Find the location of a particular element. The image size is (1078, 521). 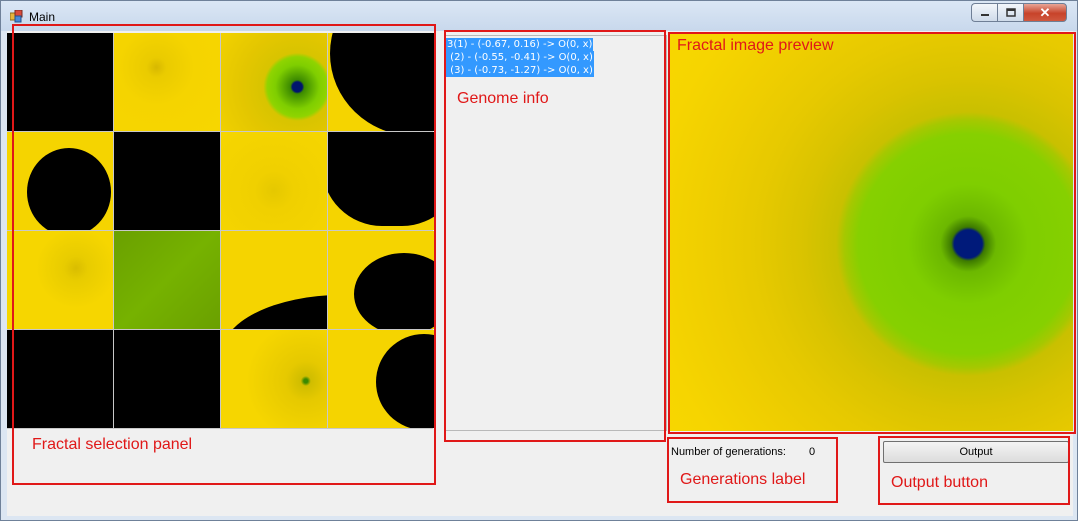

title-bar: Main ✕ is located at coordinates (539, 16).